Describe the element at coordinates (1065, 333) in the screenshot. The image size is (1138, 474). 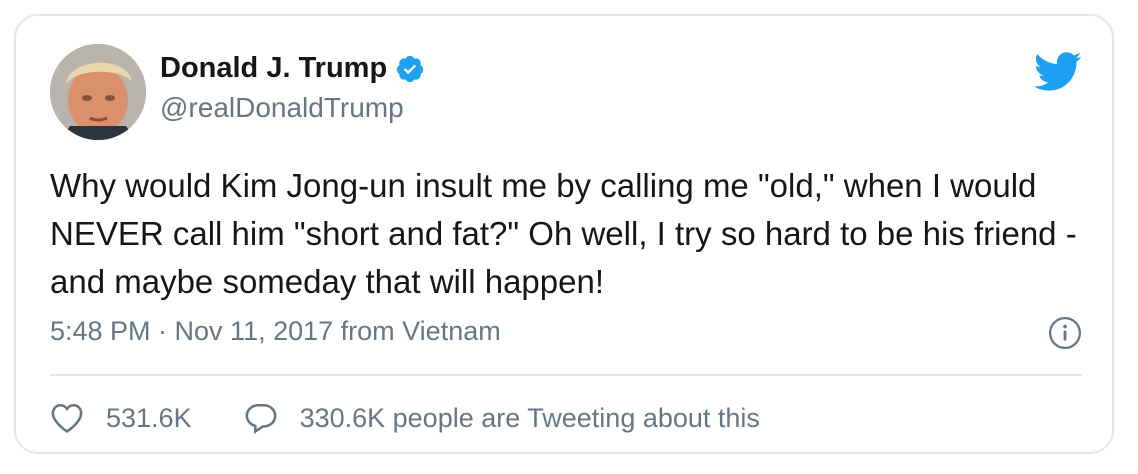
I see `info-icon` at that location.